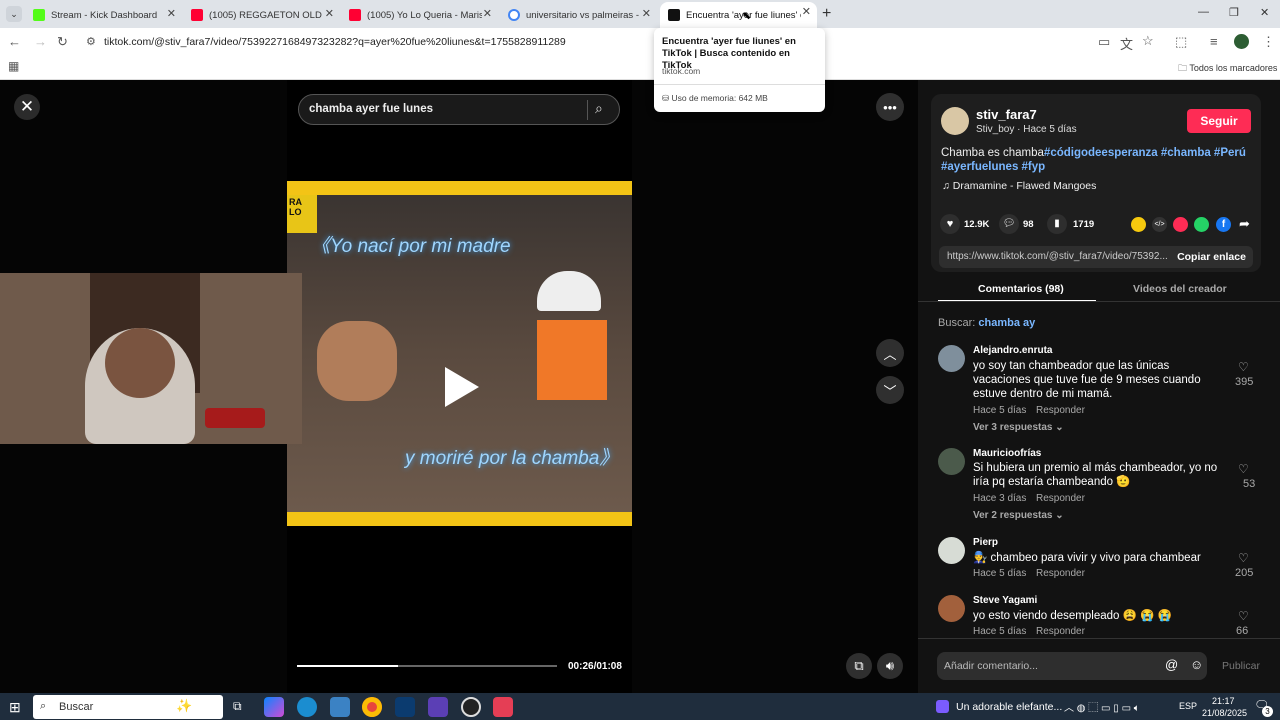 The width and height of the screenshot is (1280, 720). What do you see at coordinates (1203, 12) in the screenshot?
I see `minimize-button: —` at bounding box center [1203, 12].